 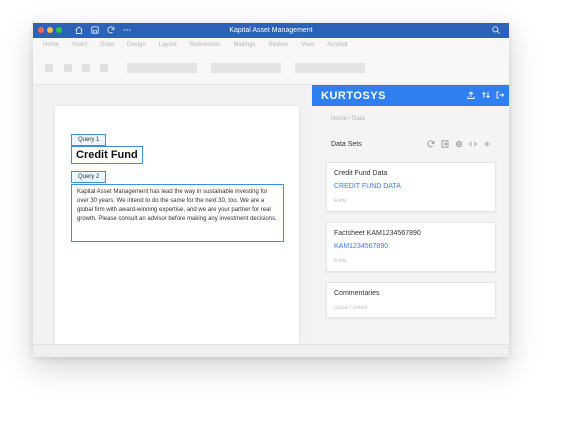 I want to click on font-name-field, so click(x=162, y=68).